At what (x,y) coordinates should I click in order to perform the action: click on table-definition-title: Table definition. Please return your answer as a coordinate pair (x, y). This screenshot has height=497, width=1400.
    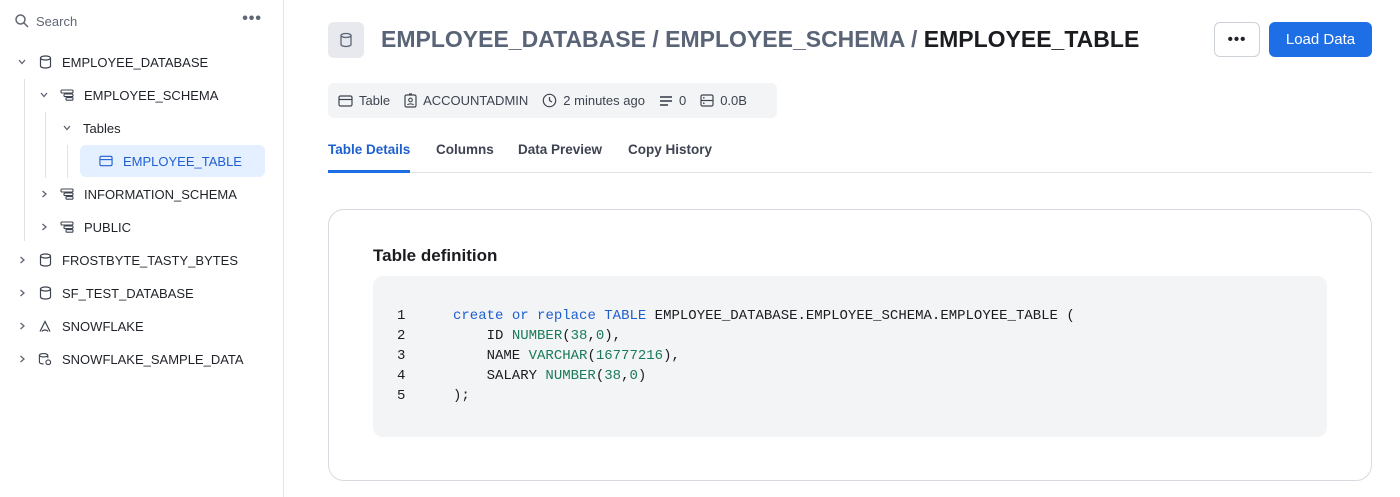
    Looking at the image, I should click on (435, 255).